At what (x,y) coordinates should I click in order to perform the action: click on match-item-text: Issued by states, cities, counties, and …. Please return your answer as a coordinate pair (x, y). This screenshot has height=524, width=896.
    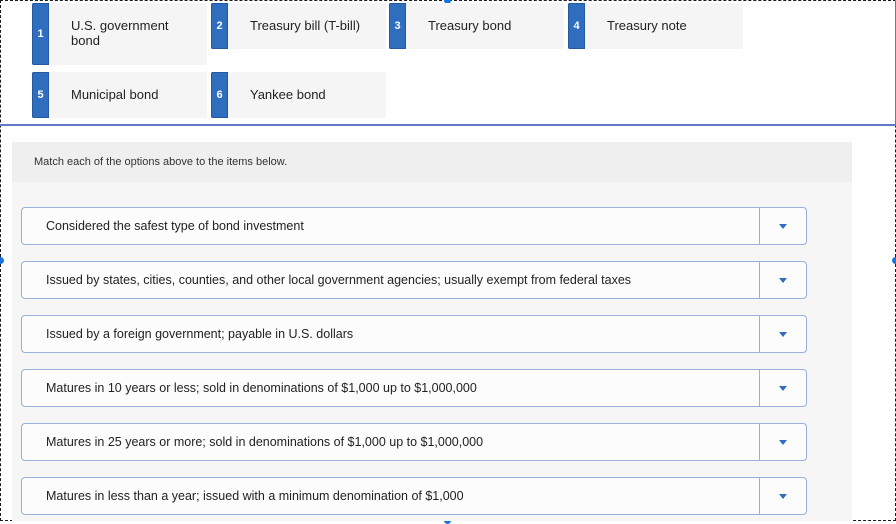
    Looking at the image, I should click on (339, 280).